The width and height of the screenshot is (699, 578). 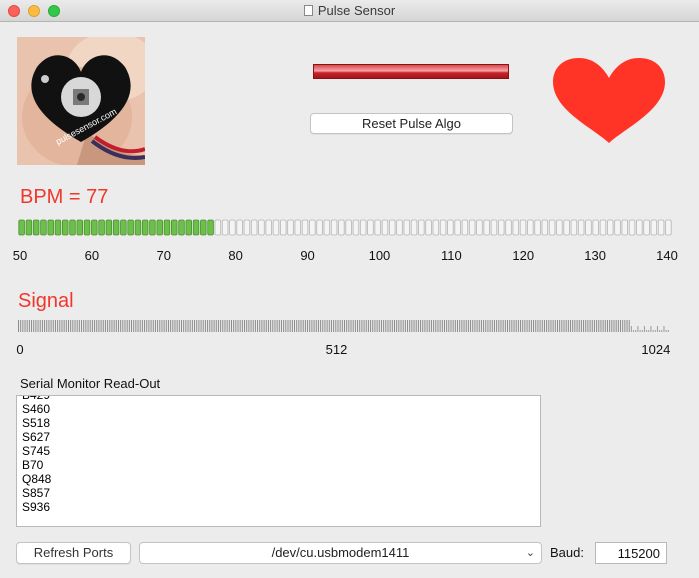 What do you see at coordinates (36, 409) in the screenshot?
I see `serial-line: S460` at bounding box center [36, 409].